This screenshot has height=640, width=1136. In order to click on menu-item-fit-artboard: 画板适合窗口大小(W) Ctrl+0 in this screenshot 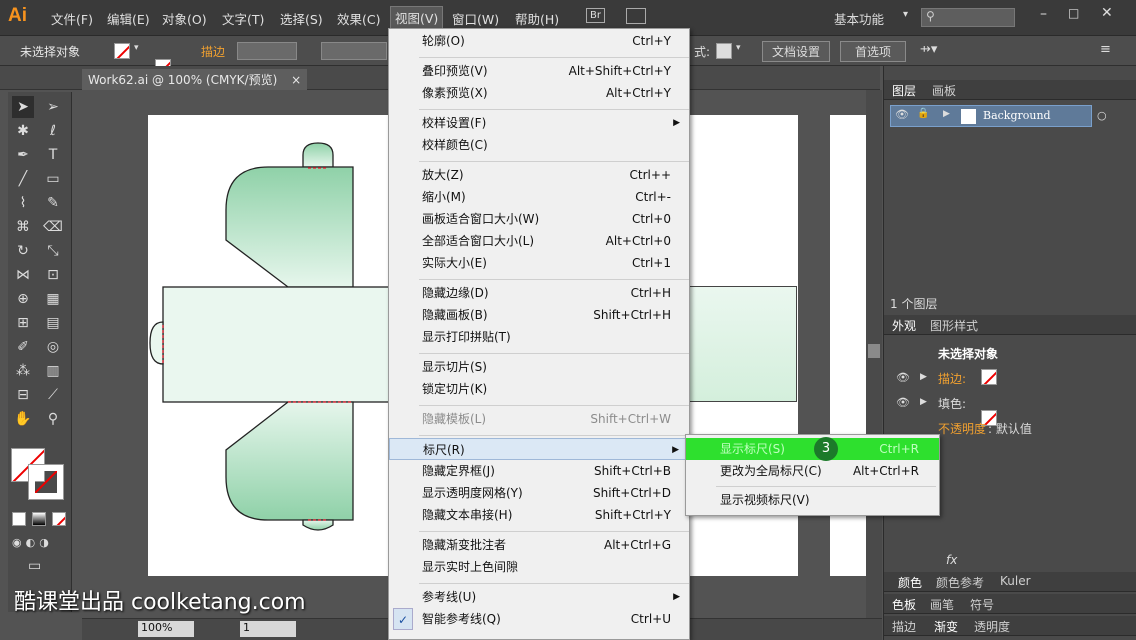, I will do `click(539, 219)`.